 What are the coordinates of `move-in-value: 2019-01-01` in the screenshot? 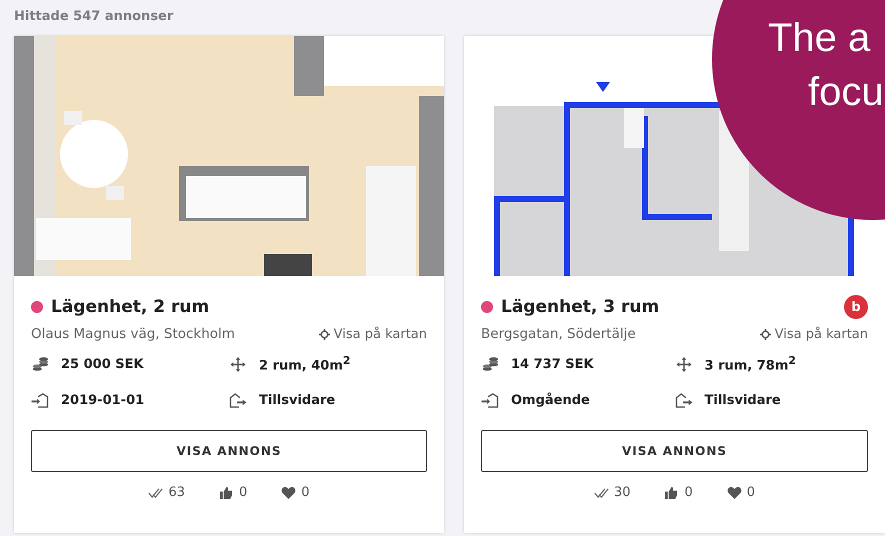 It's located at (102, 400).